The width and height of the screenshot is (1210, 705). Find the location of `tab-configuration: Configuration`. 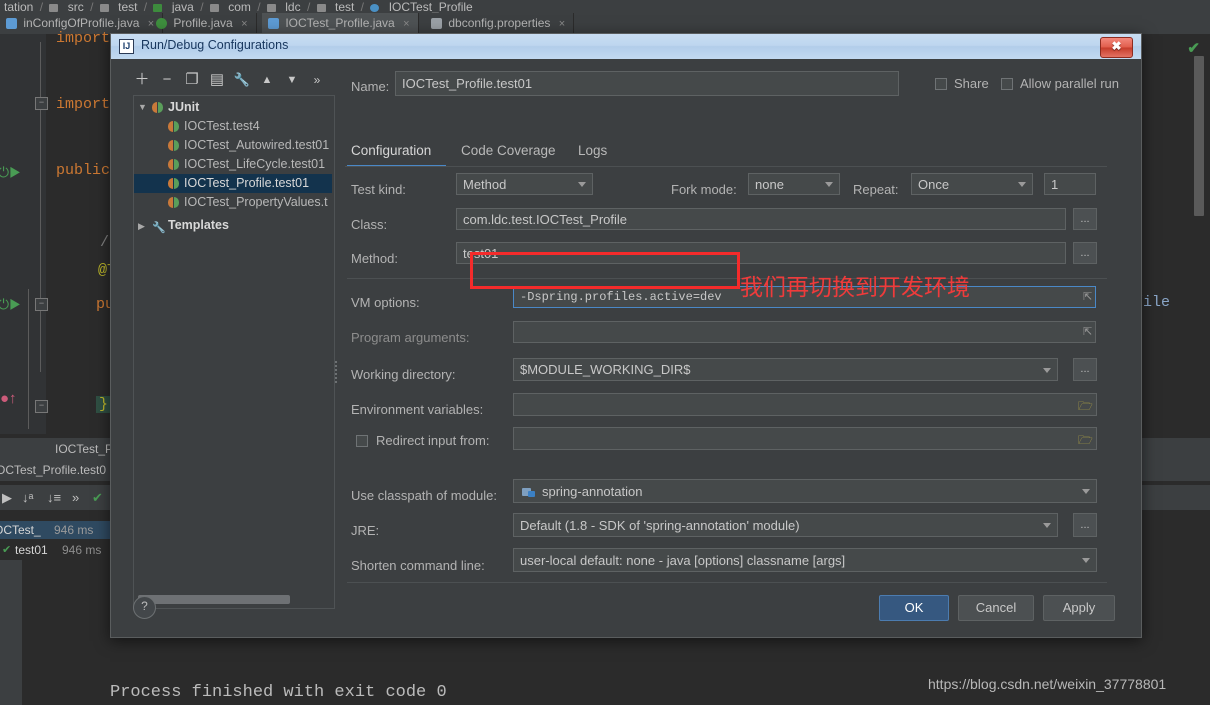

tab-configuration: Configuration is located at coordinates (391, 150).